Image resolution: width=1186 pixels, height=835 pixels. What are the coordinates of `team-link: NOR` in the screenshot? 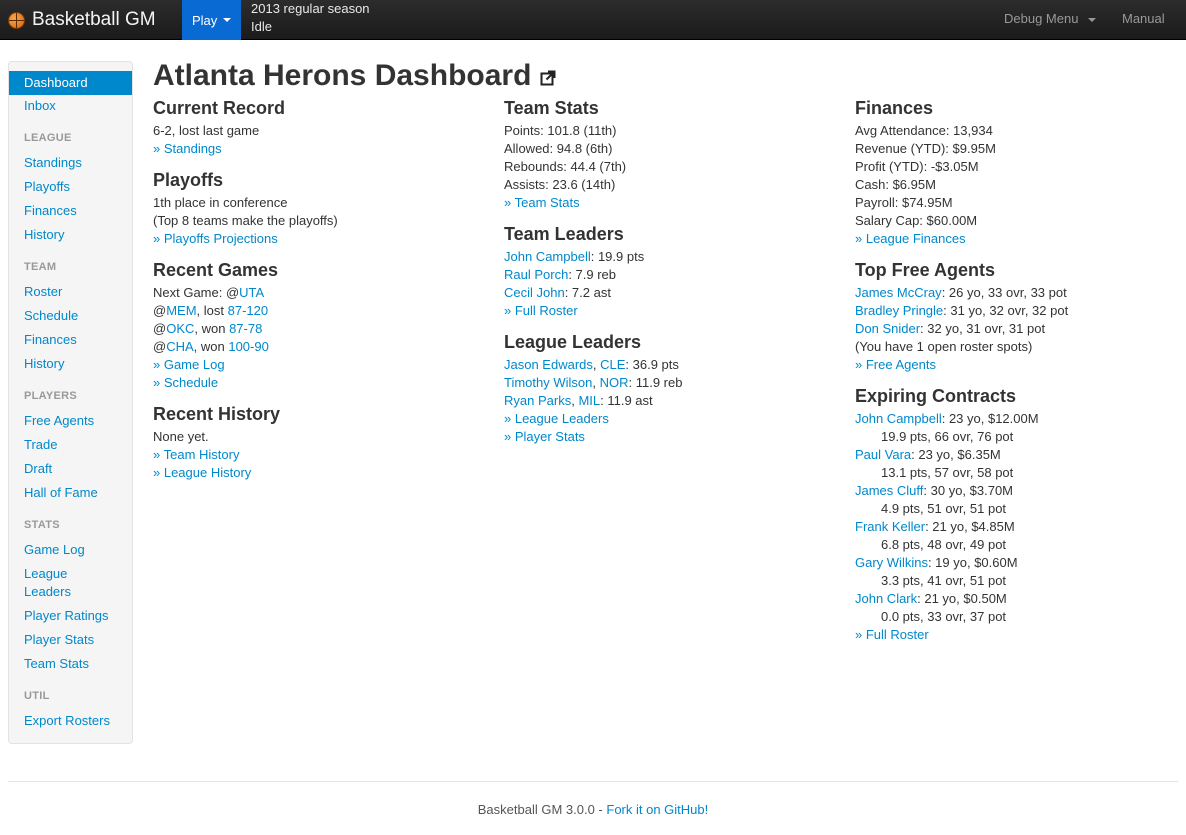 It's located at (614, 382).